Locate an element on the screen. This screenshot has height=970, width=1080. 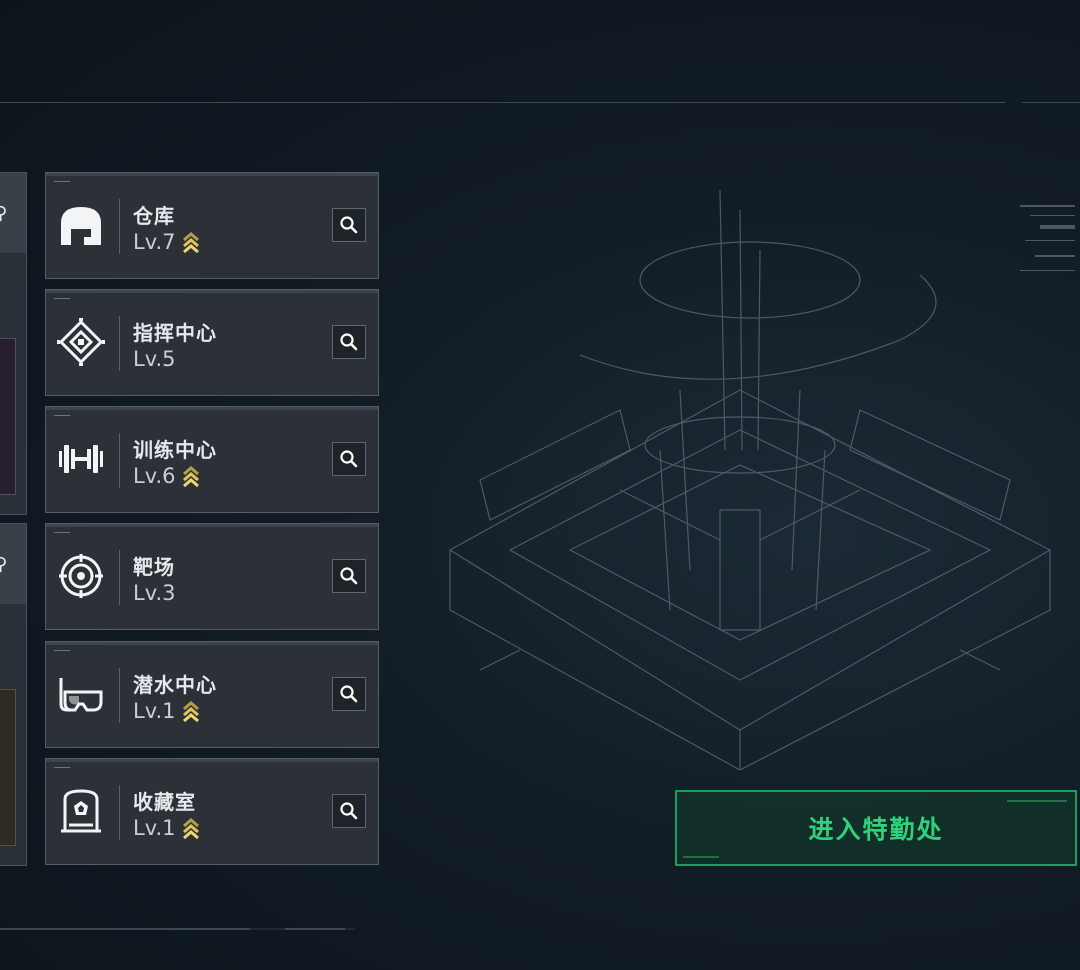
facility-card: 仓库 Lv.7 is located at coordinates (212, 225).